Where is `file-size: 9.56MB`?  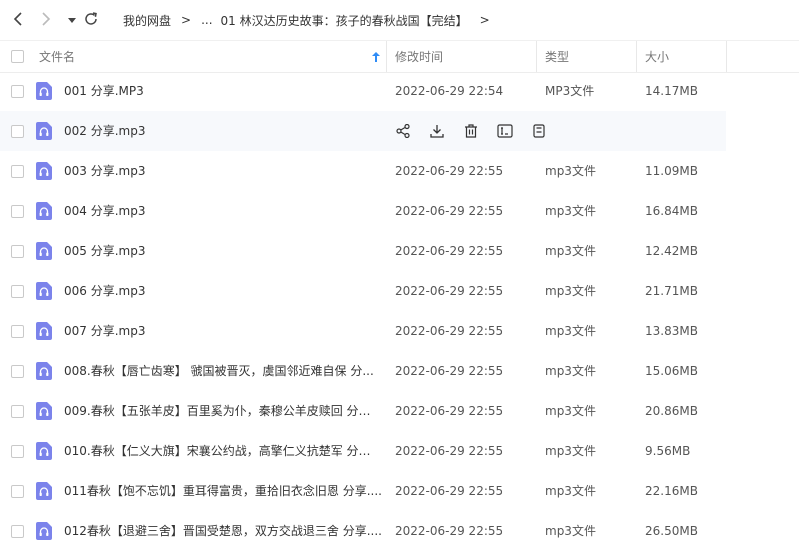
file-size: 9.56MB is located at coordinates (668, 451).